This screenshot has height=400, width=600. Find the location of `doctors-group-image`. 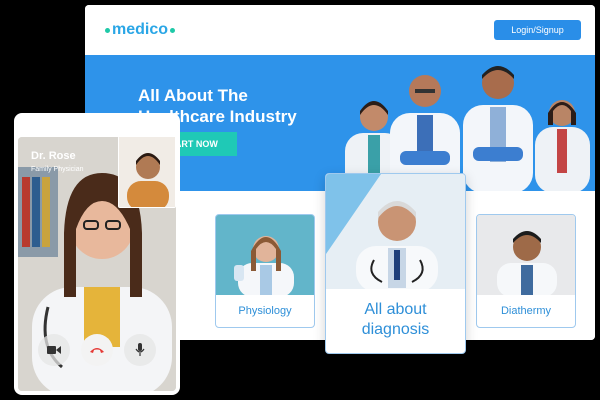

doctors-group-image is located at coordinates (467, 128).